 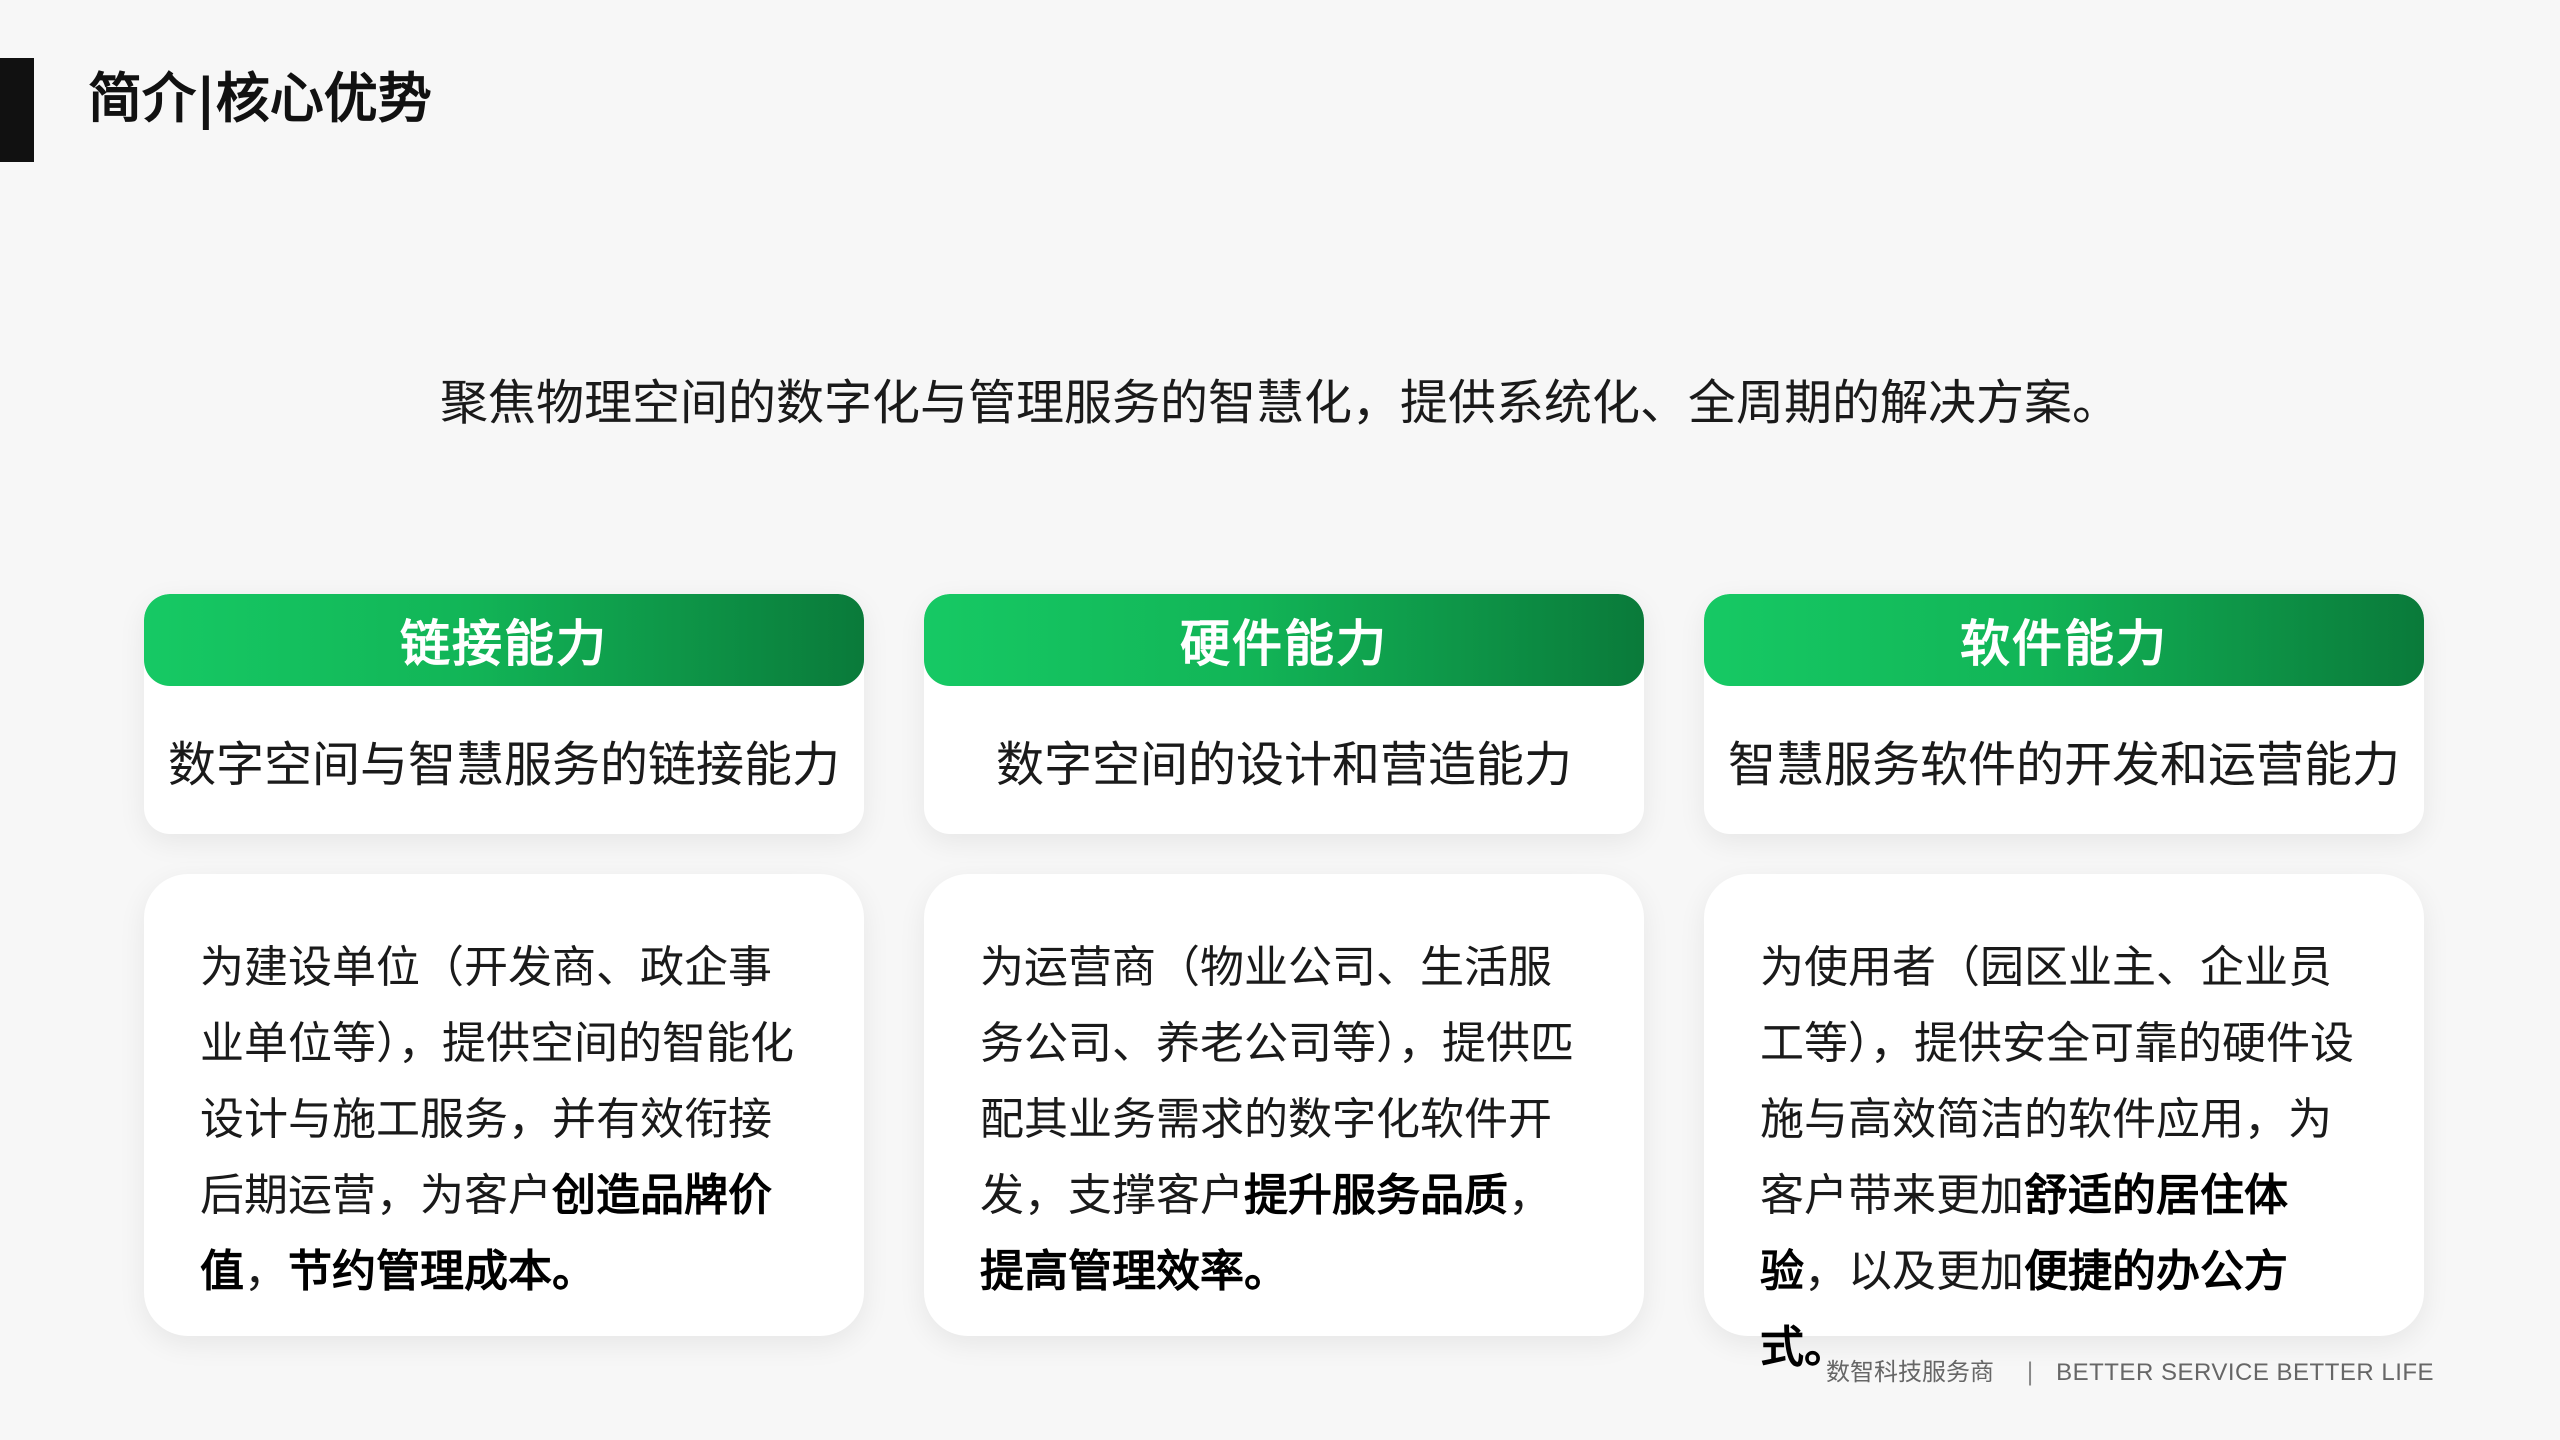 I want to click on capability-header: 链接能力, so click(x=504, y=640).